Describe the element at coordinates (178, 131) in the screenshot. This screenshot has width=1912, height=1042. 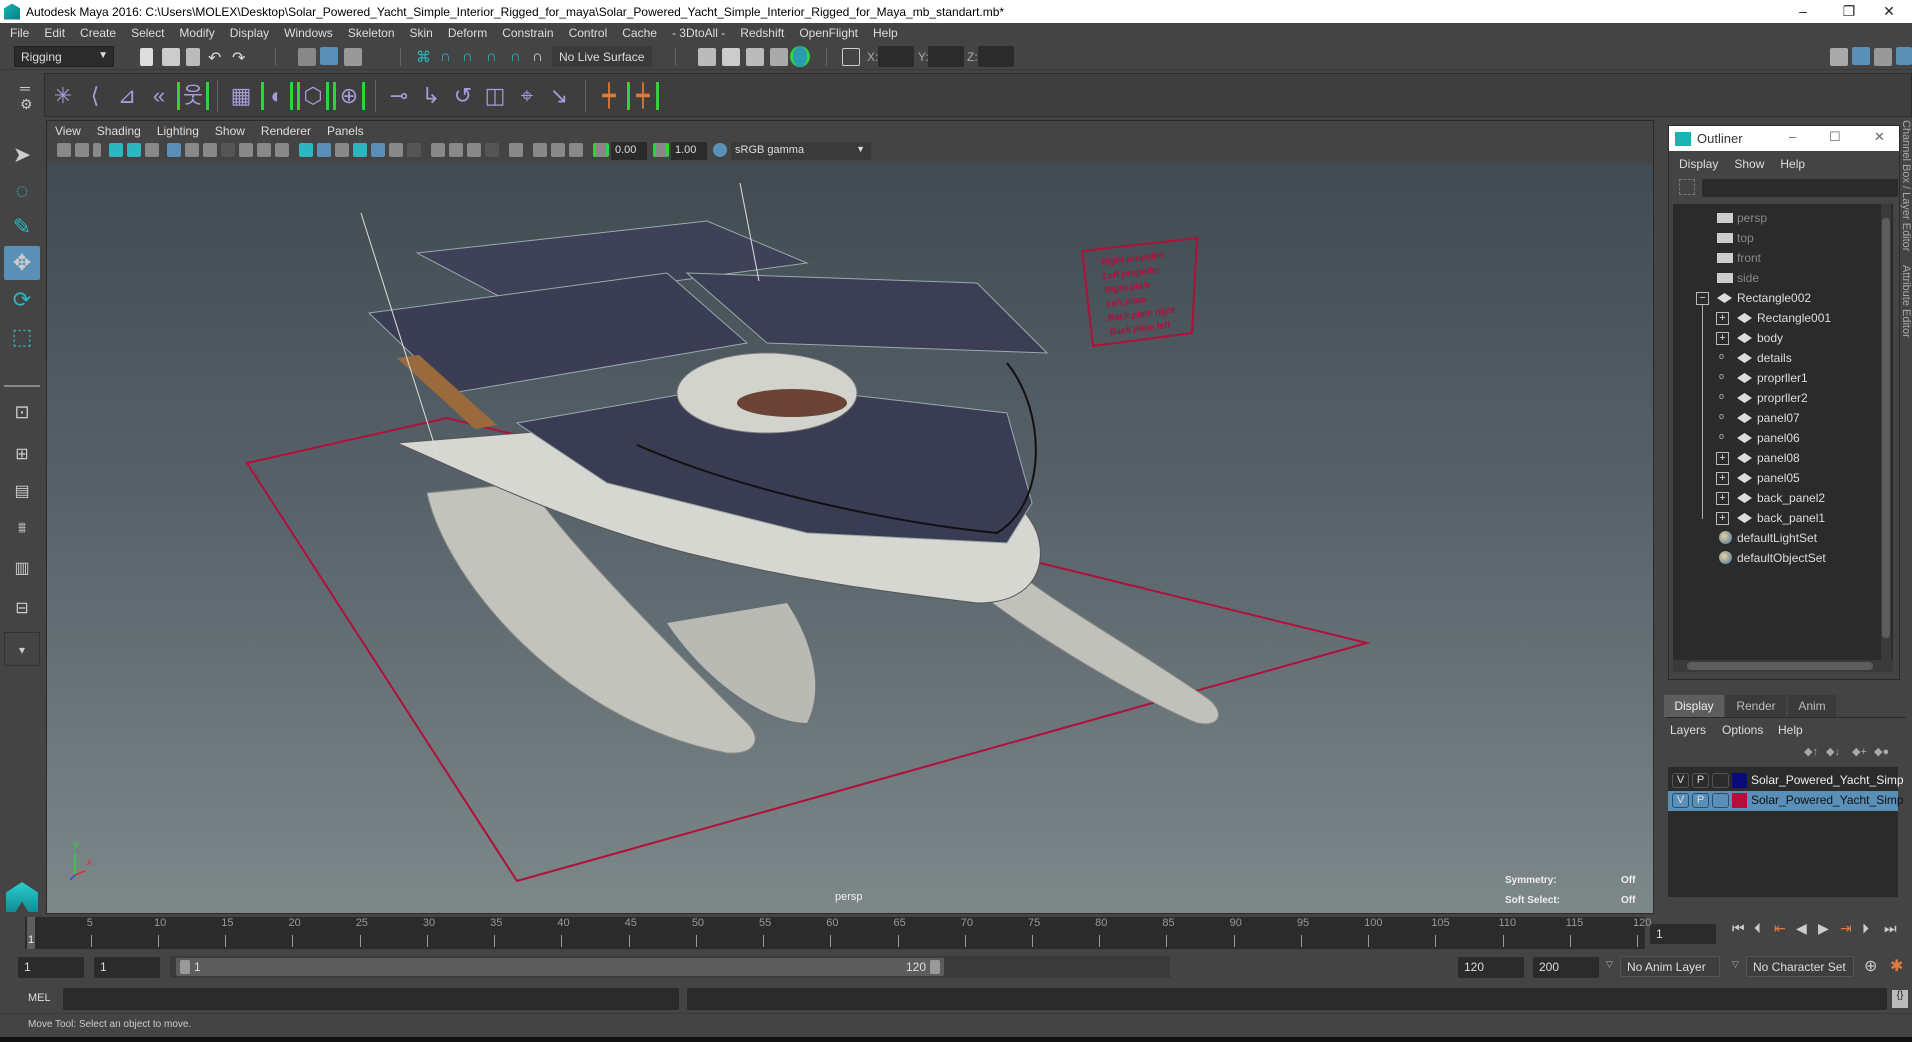
I see `panel-menu-lighting: Lighting` at that location.